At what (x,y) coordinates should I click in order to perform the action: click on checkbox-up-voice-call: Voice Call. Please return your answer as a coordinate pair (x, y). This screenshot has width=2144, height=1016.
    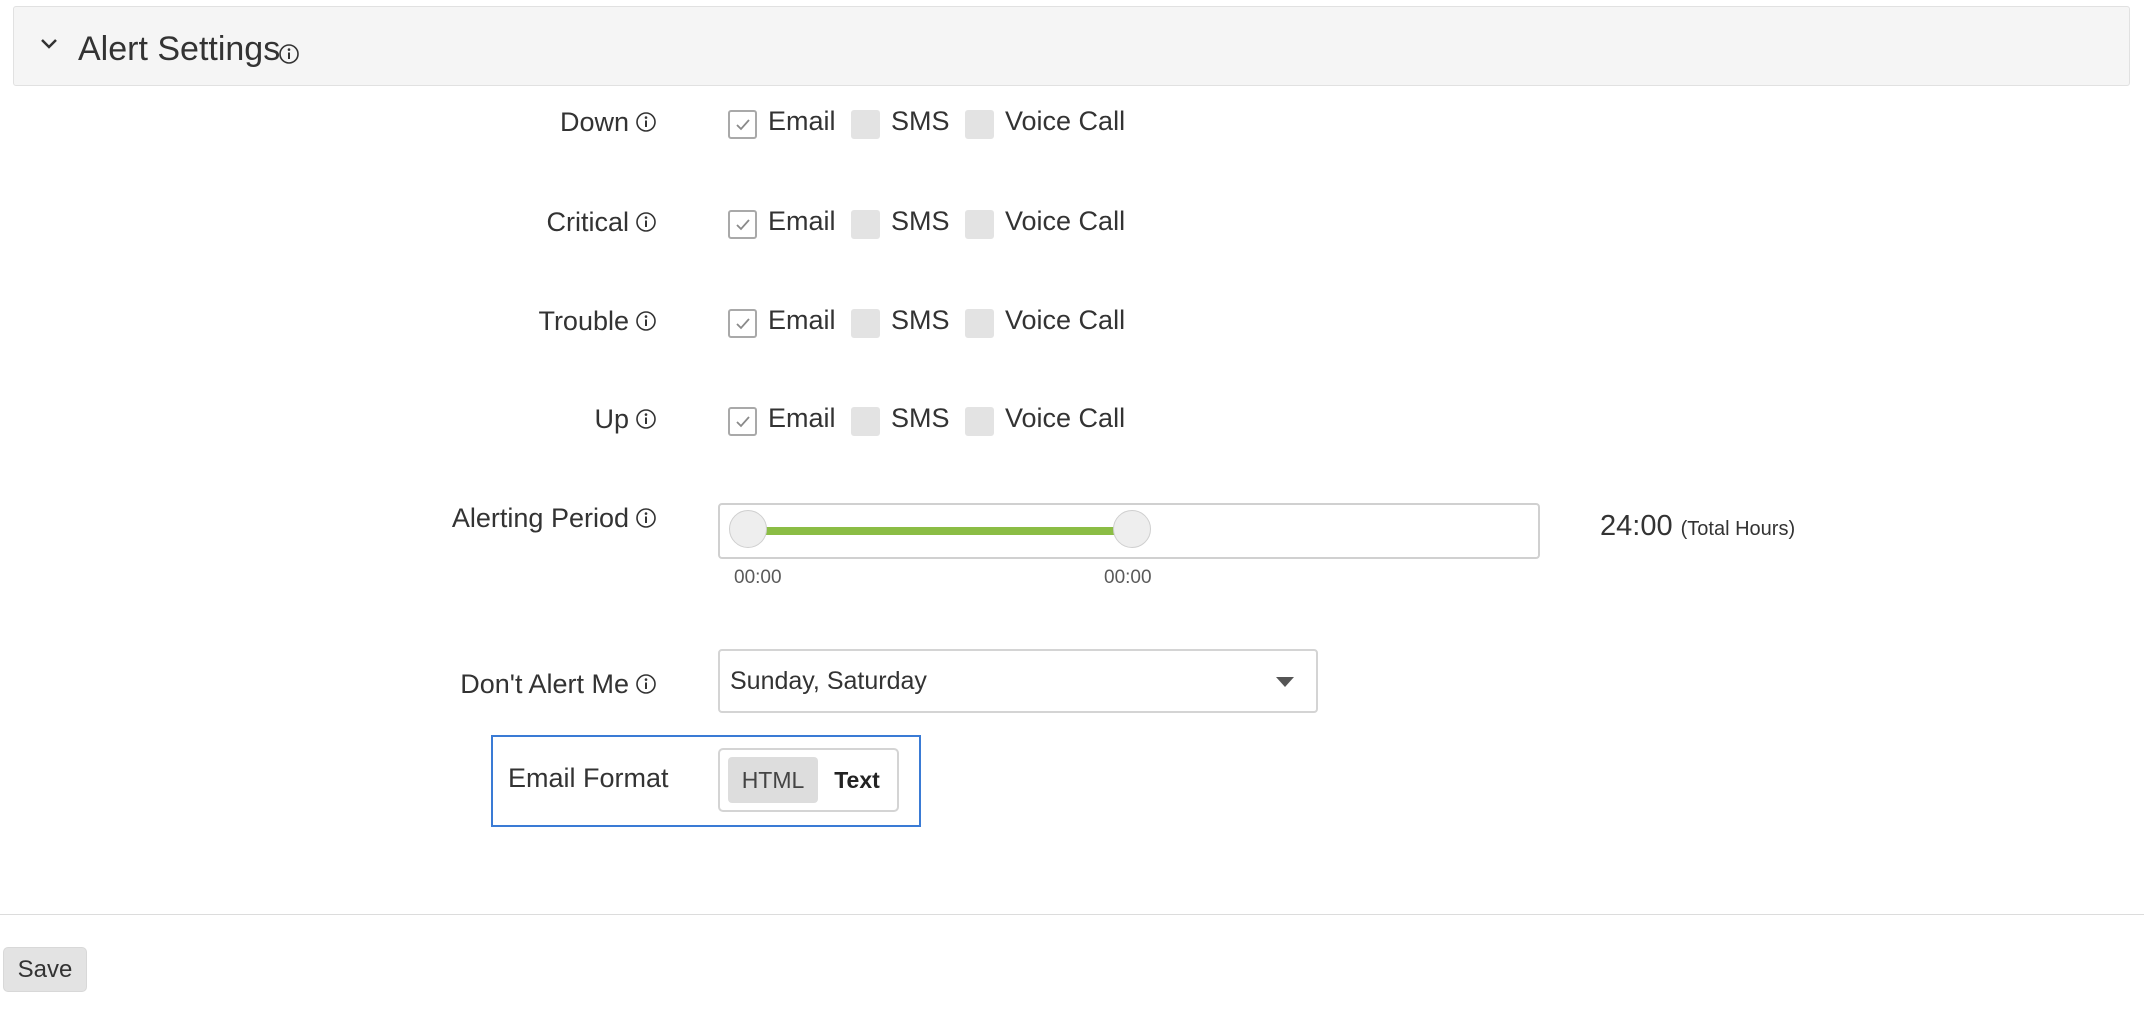
    Looking at the image, I should click on (1045, 418).